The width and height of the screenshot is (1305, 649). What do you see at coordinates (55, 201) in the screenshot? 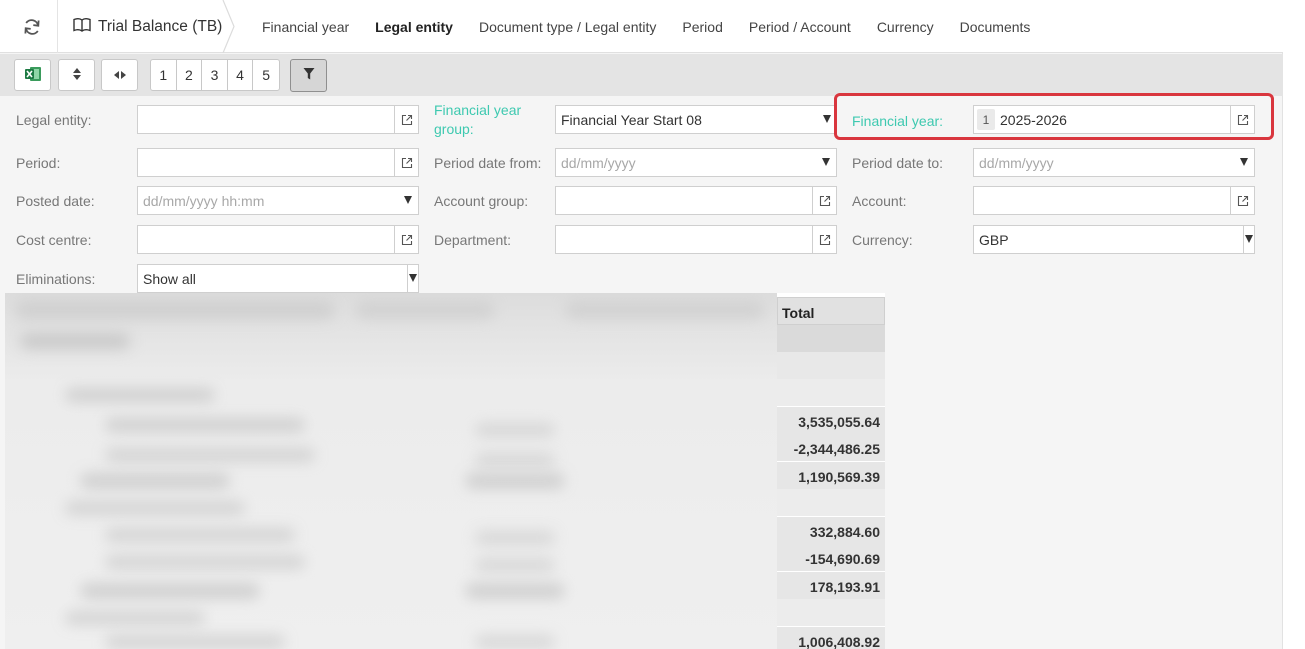
I see `posted-date-label: Posted date:` at bounding box center [55, 201].